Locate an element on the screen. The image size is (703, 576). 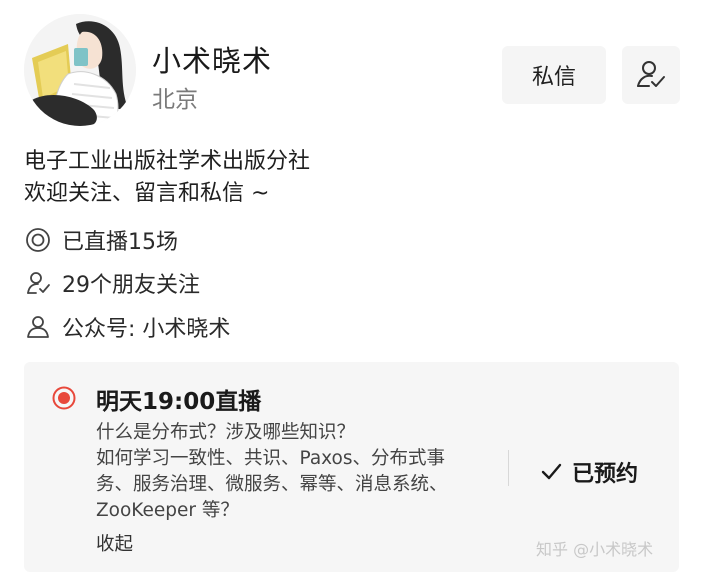
message-button: 私信 is located at coordinates (554, 75).